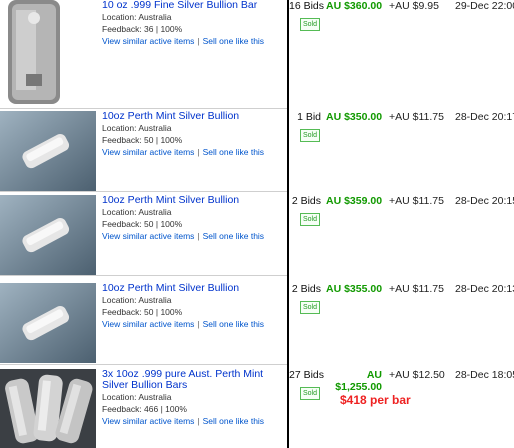 The height and width of the screenshot is (448, 514). What do you see at coordinates (484, 201) in the screenshot?
I see `end-date: 28-Dec 20:15` at bounding box center [484, 201].